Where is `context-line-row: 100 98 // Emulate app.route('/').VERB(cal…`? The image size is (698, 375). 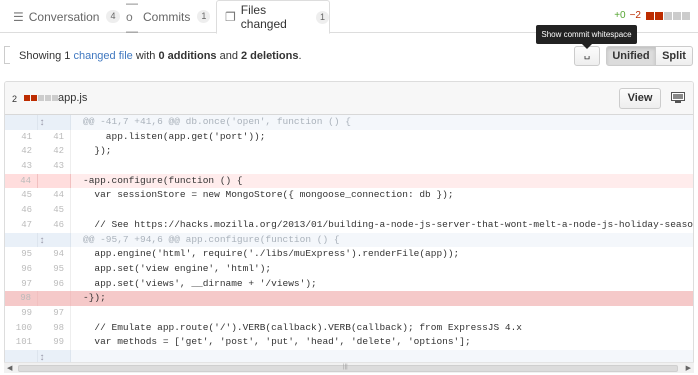 context-line-row: 100 98 // Emulate app.route('/').VERB(cal… is located at coordinates (349, 328).